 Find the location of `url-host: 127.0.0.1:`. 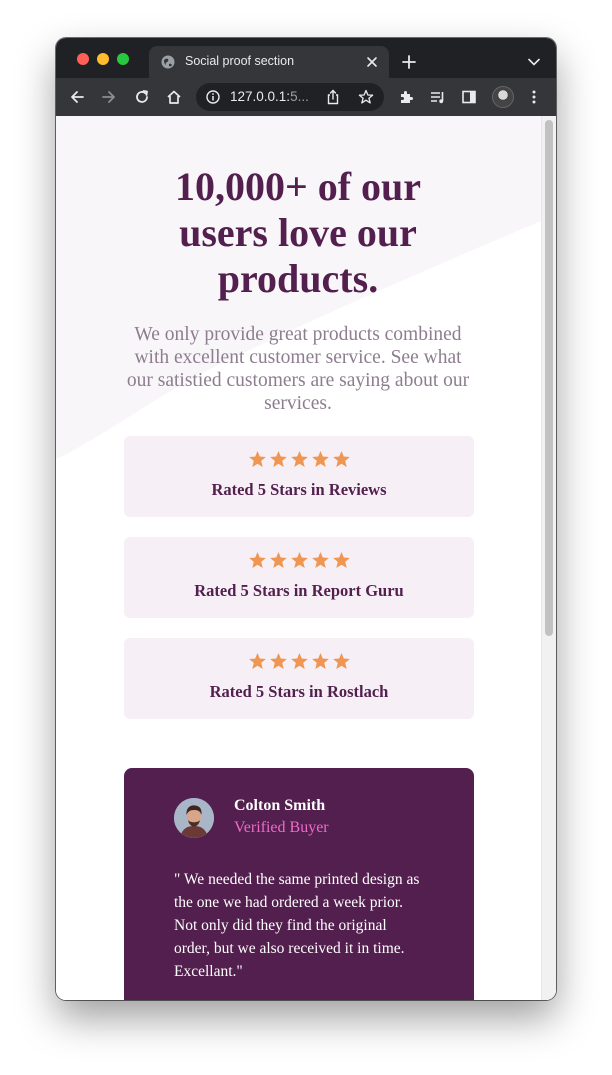

url-host: 127.0.0.1: is located at coordinates (260, 96).